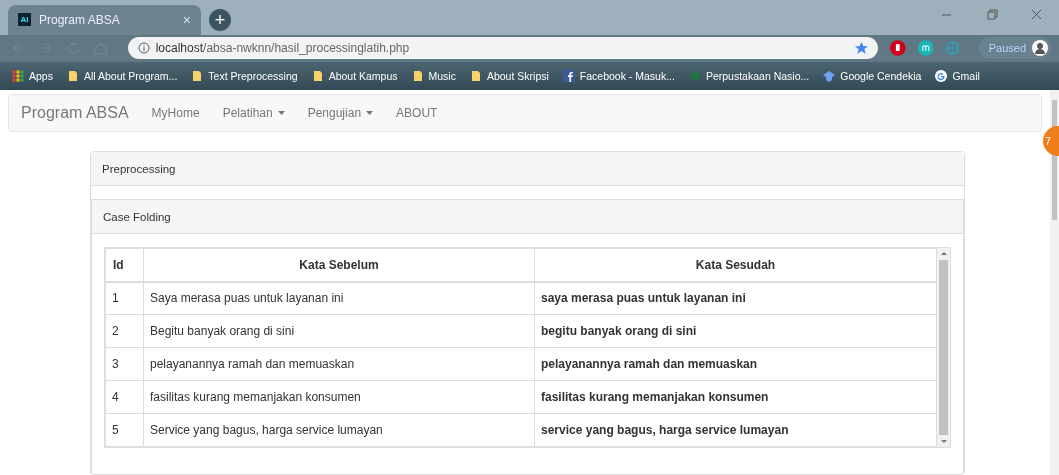 The image size is (1059, 475). I want to click on panel-heading: Case Folding, so click(527, 217).